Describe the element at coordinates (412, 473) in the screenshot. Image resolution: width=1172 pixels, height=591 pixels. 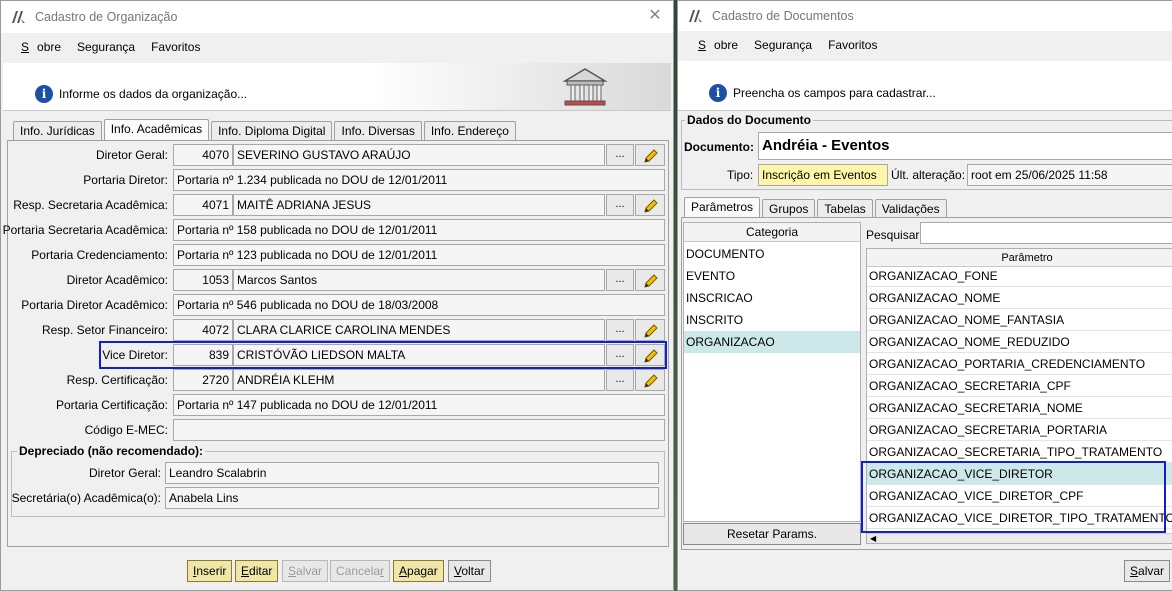
I see `deprecated-diretor-field: Leandro Scalabrin` at that location.